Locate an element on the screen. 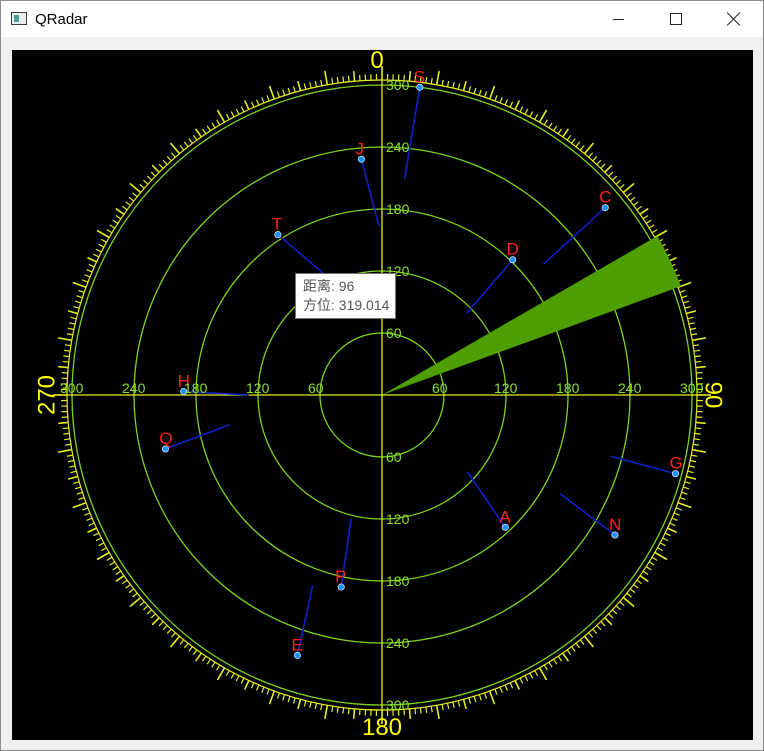 This screenshot has width=764, height=751. target-label: P is located at coordinates (340, 576).